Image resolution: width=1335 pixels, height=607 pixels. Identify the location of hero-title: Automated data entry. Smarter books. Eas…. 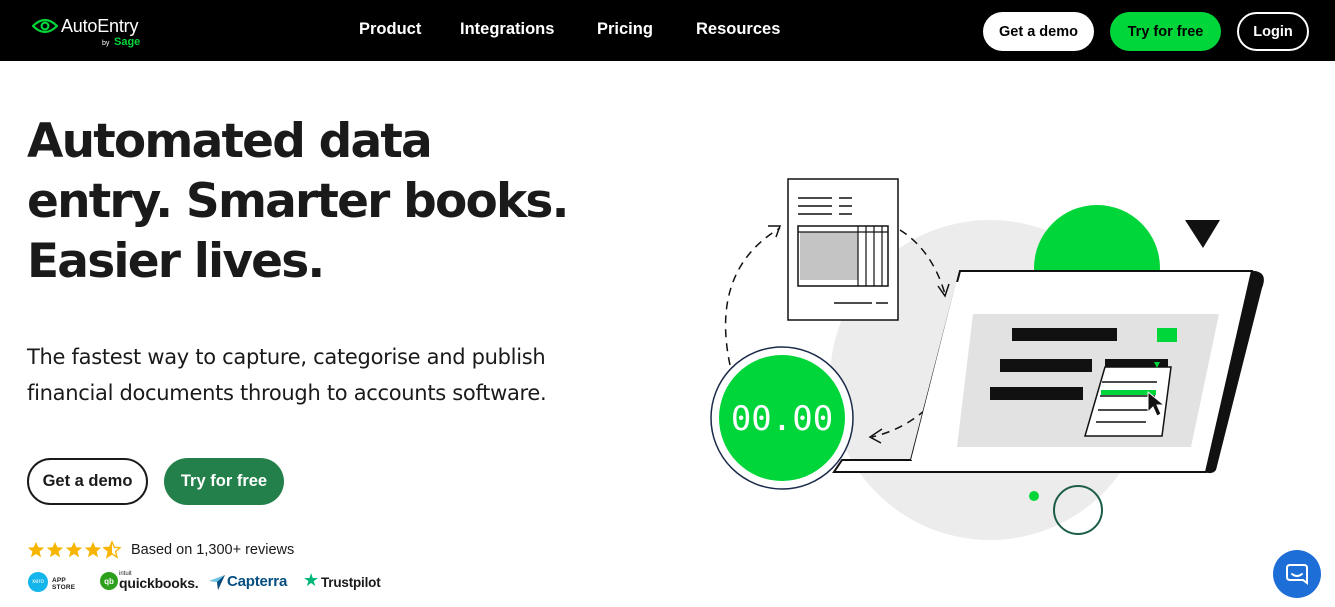
(327, 202).